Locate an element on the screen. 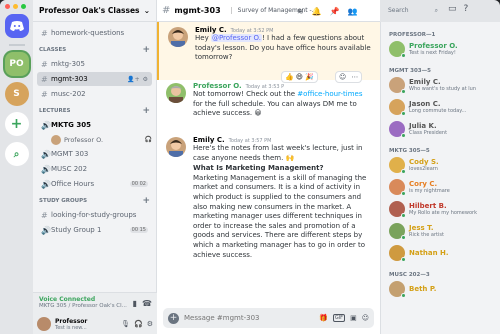 The height and width of the screenshot is (334, 500). channel-link: #office-hour-times is located at coordinates (329, 94).